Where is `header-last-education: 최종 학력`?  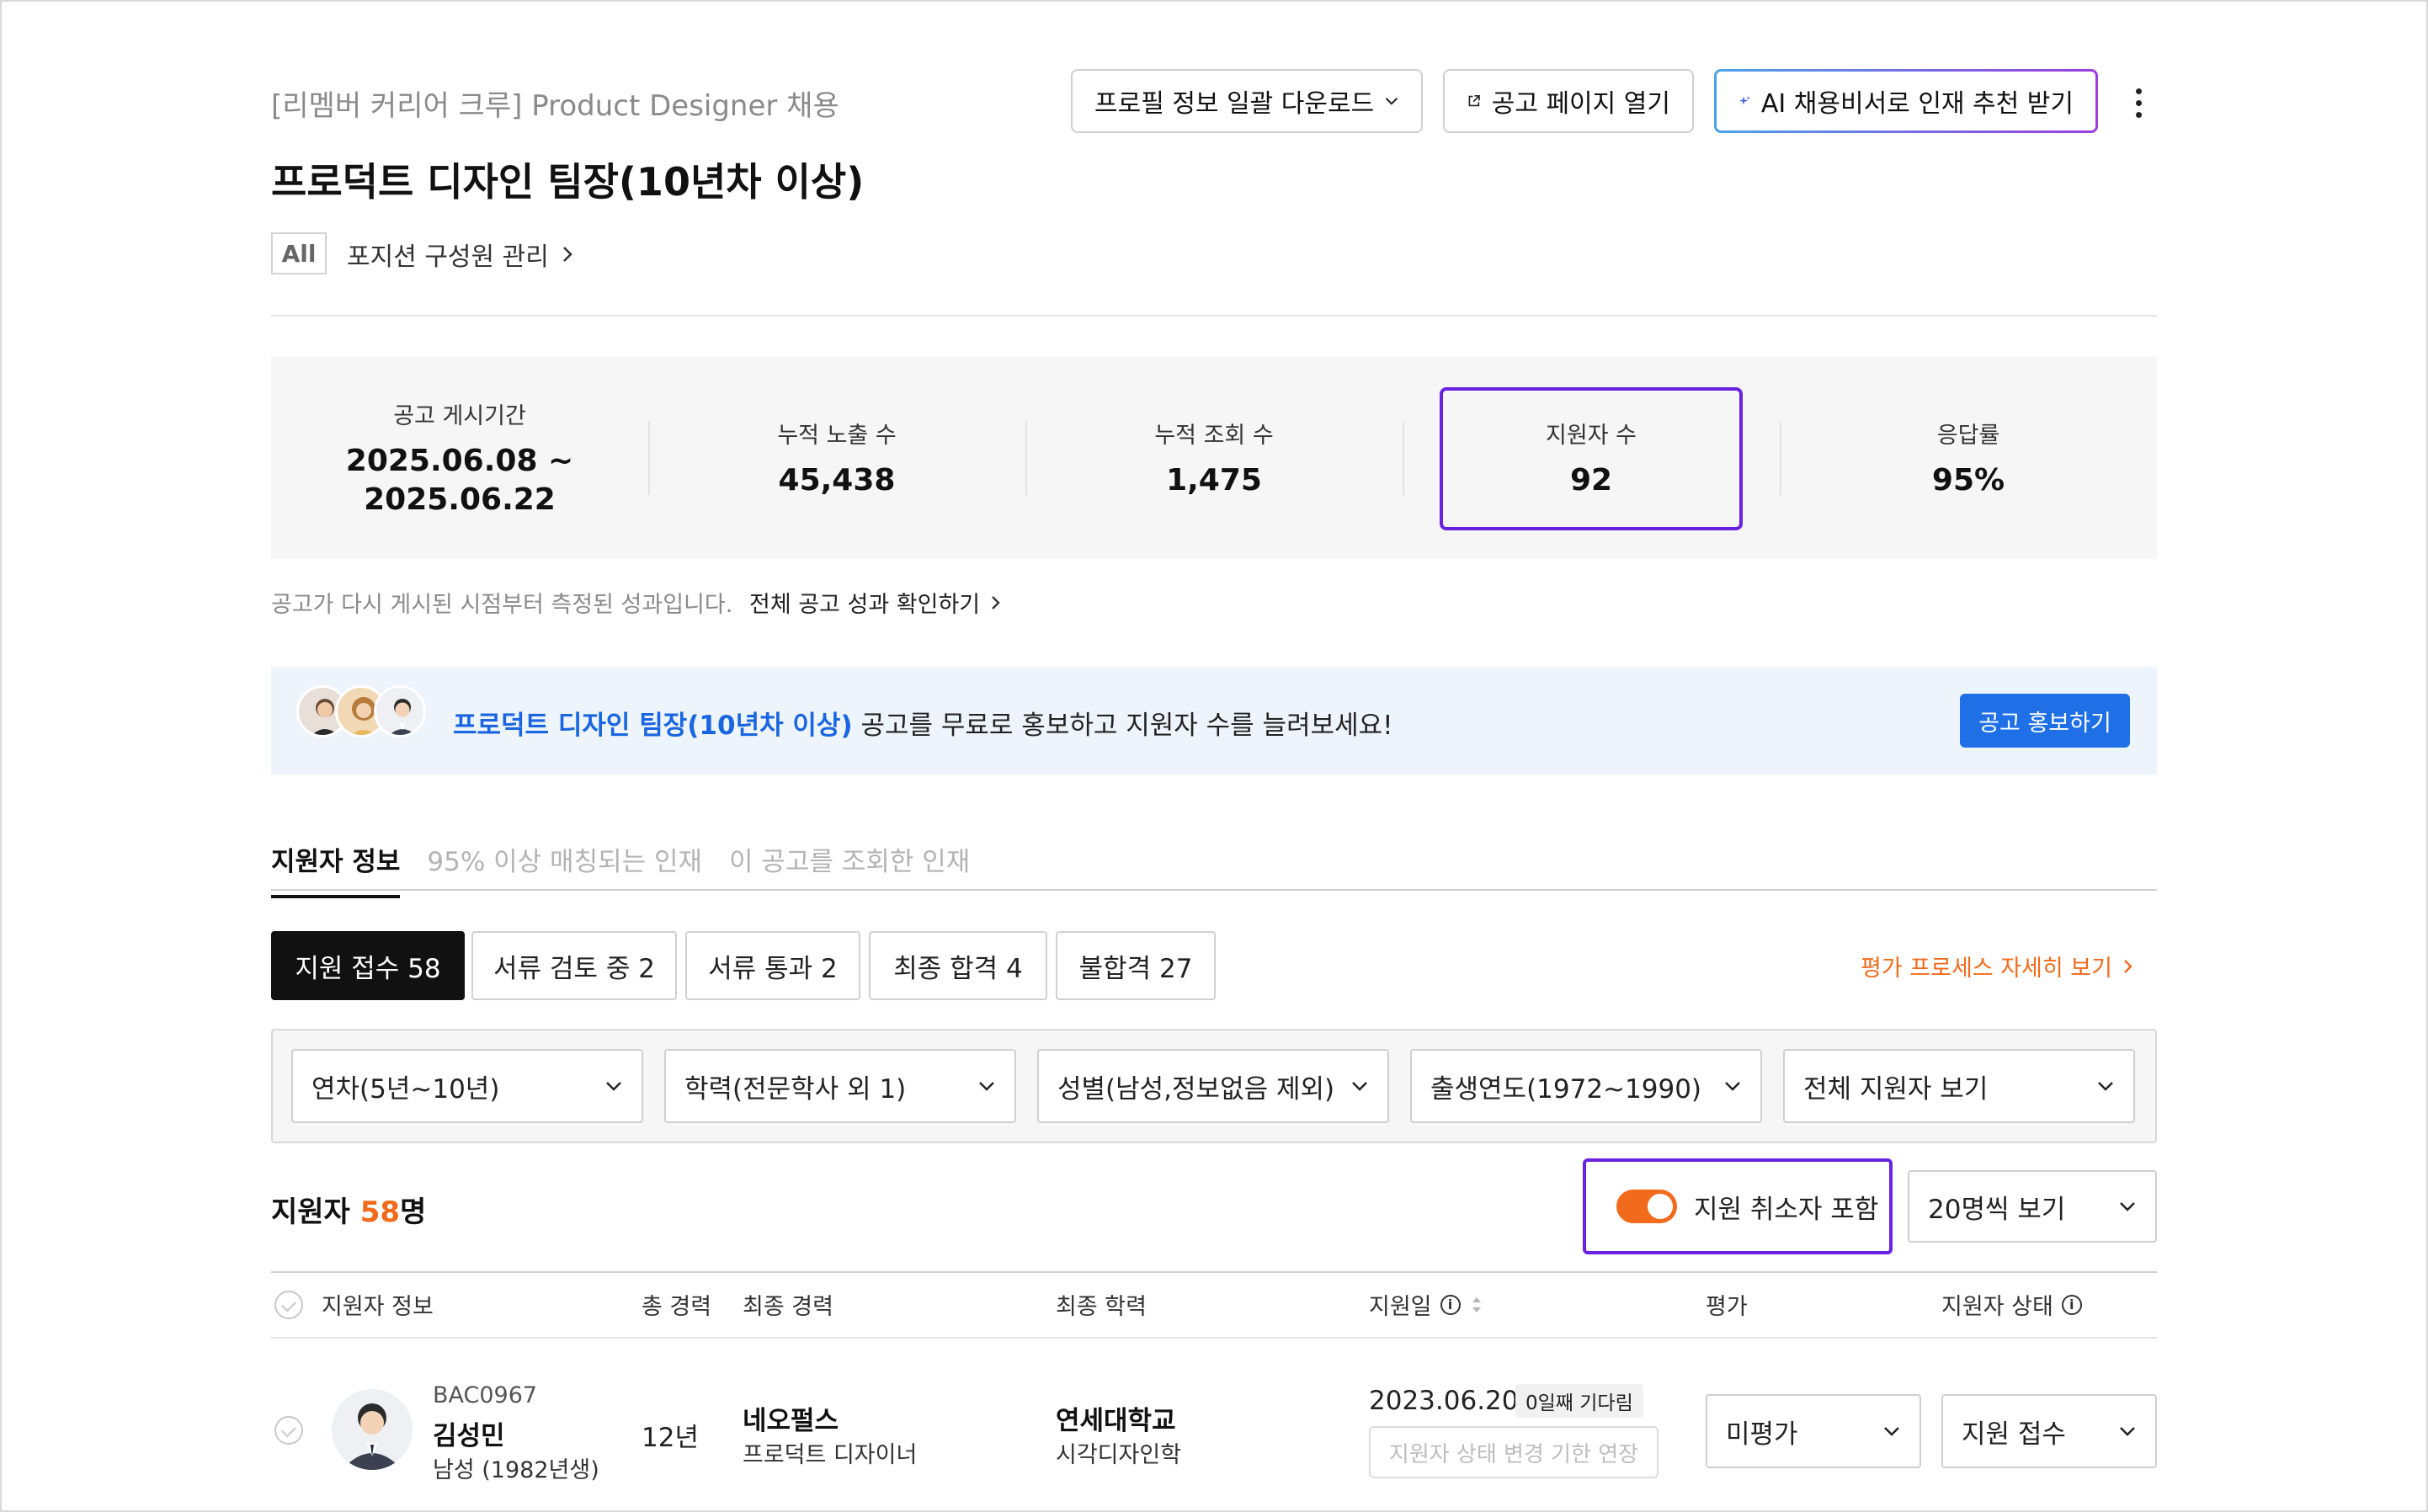 header-last-education: 최종 학력 is located at coordinates (1101, 1307).